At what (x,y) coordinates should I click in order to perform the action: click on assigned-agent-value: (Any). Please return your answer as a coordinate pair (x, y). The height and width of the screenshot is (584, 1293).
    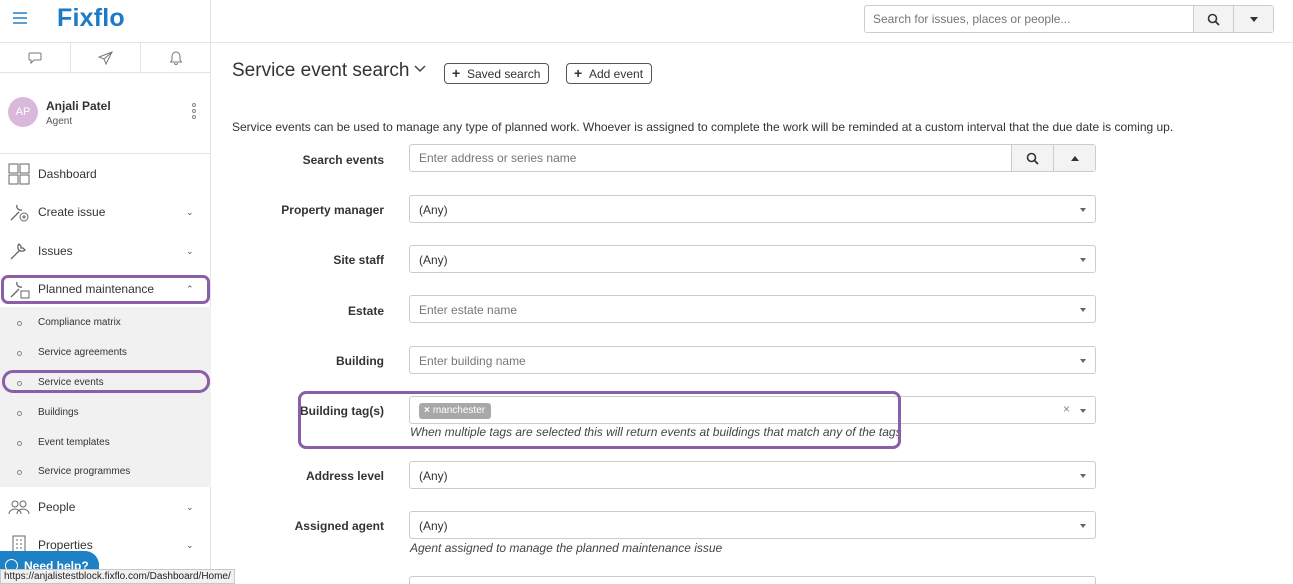
    Looking at the image, I should click on (433, 526).